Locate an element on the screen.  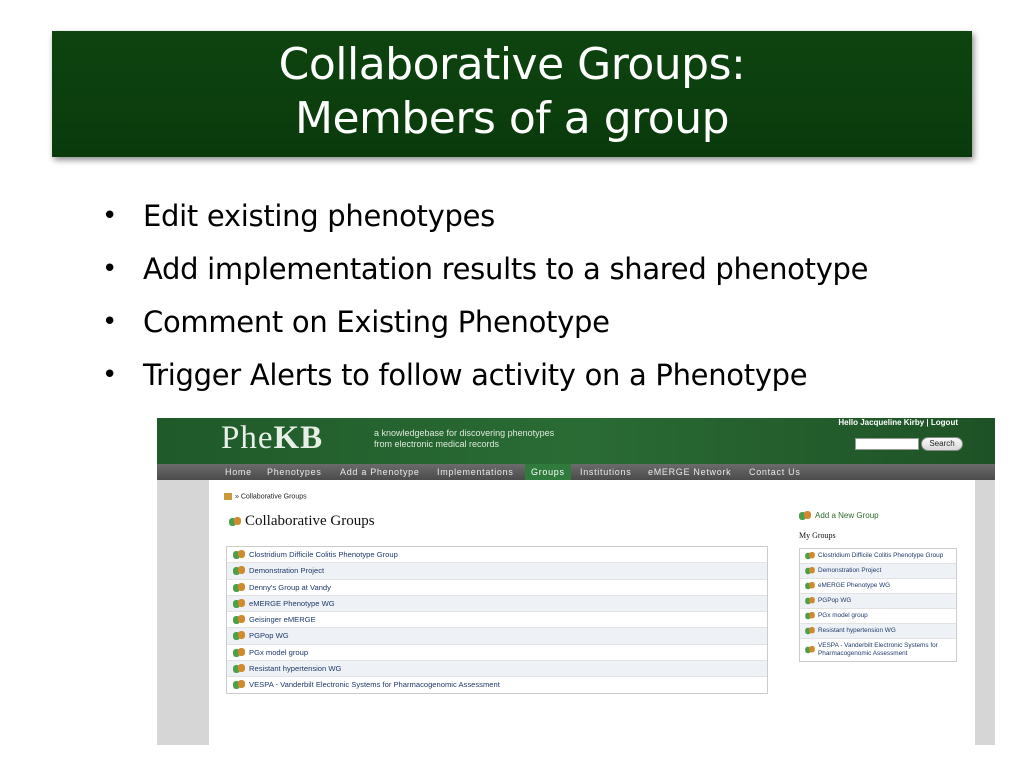
my-group-item: Resistant hypertension WG is located at coordinates (878, 631).